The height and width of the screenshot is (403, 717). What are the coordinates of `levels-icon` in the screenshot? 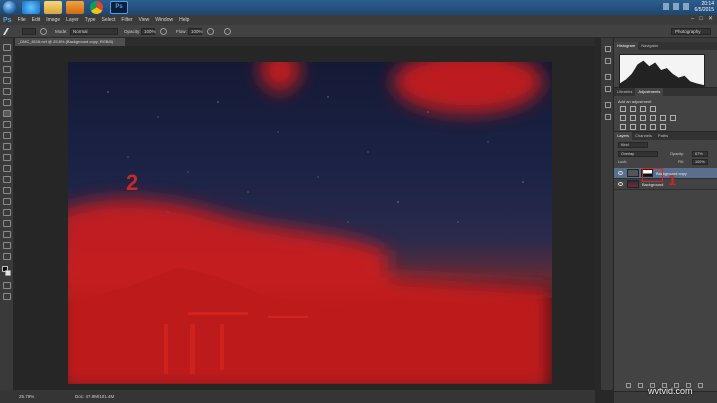 It's located at (633, 109).